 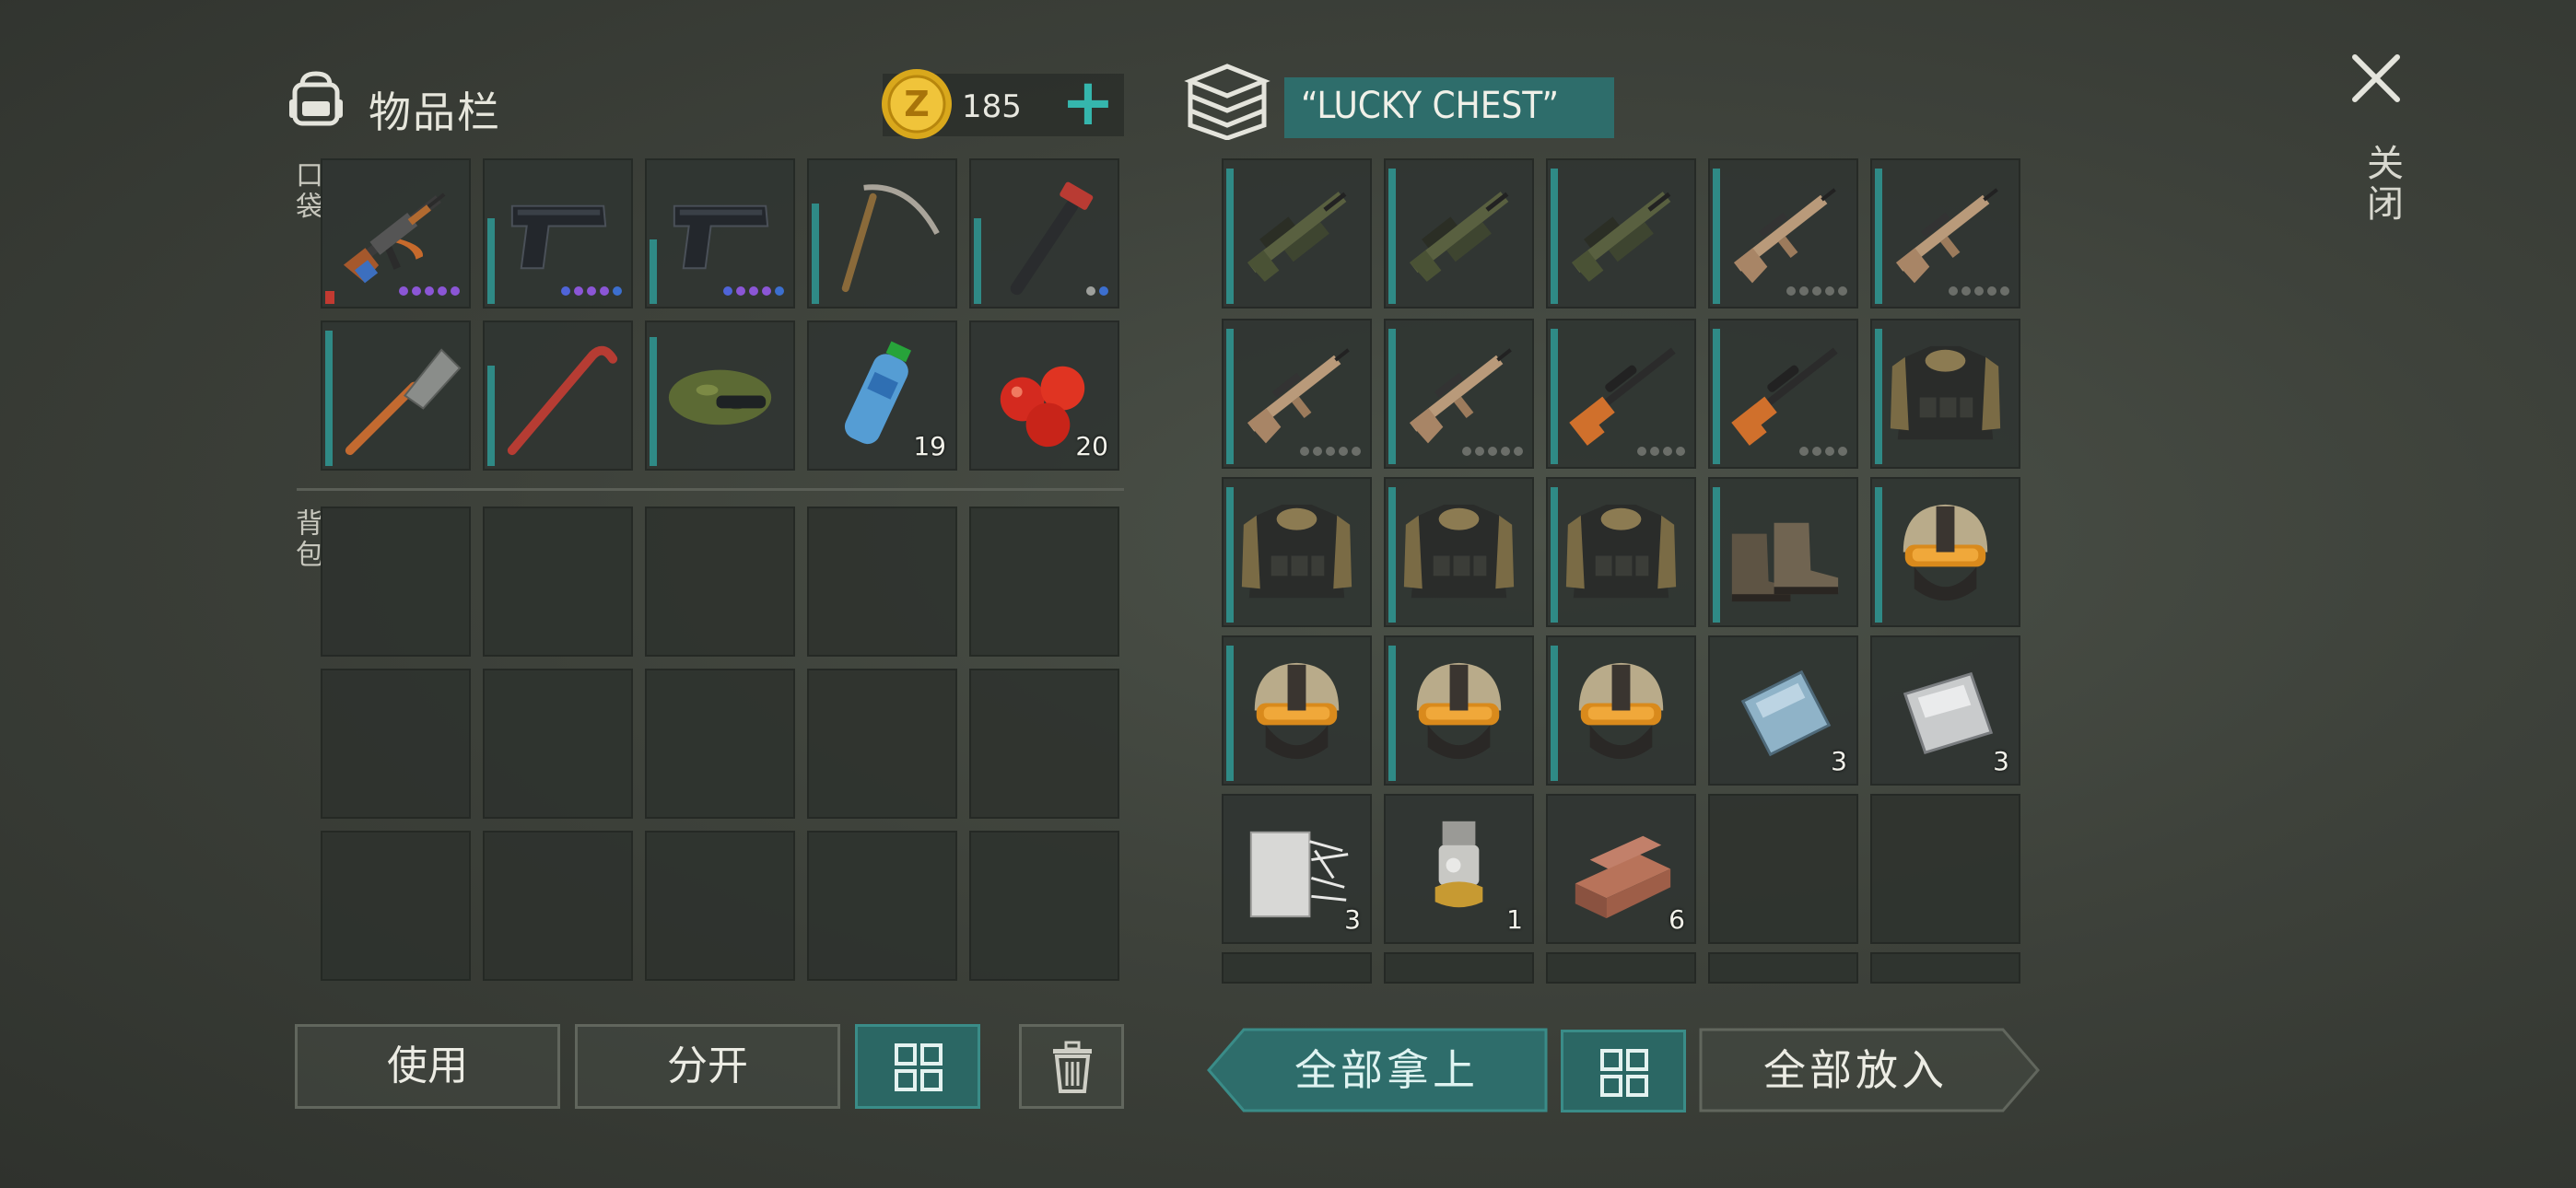 What do you see at coordinates (1869, 1070) in the screenshot?
I see `put-all-button: 全部放入` at bounding box center [1869, 1070].